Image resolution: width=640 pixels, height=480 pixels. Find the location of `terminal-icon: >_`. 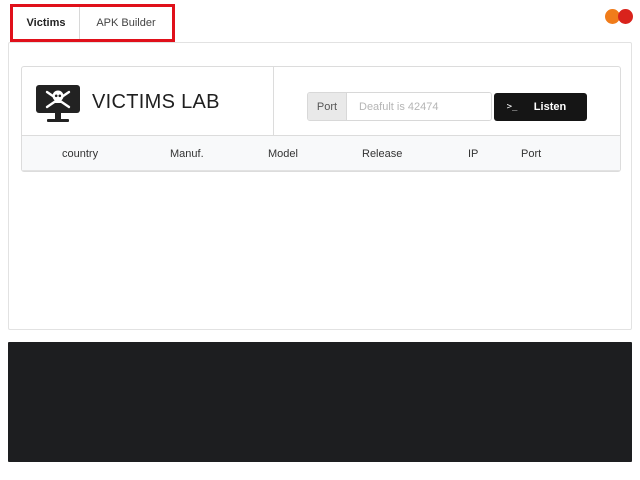

terminal-icon: >_ is located at coordinates (512, 106).